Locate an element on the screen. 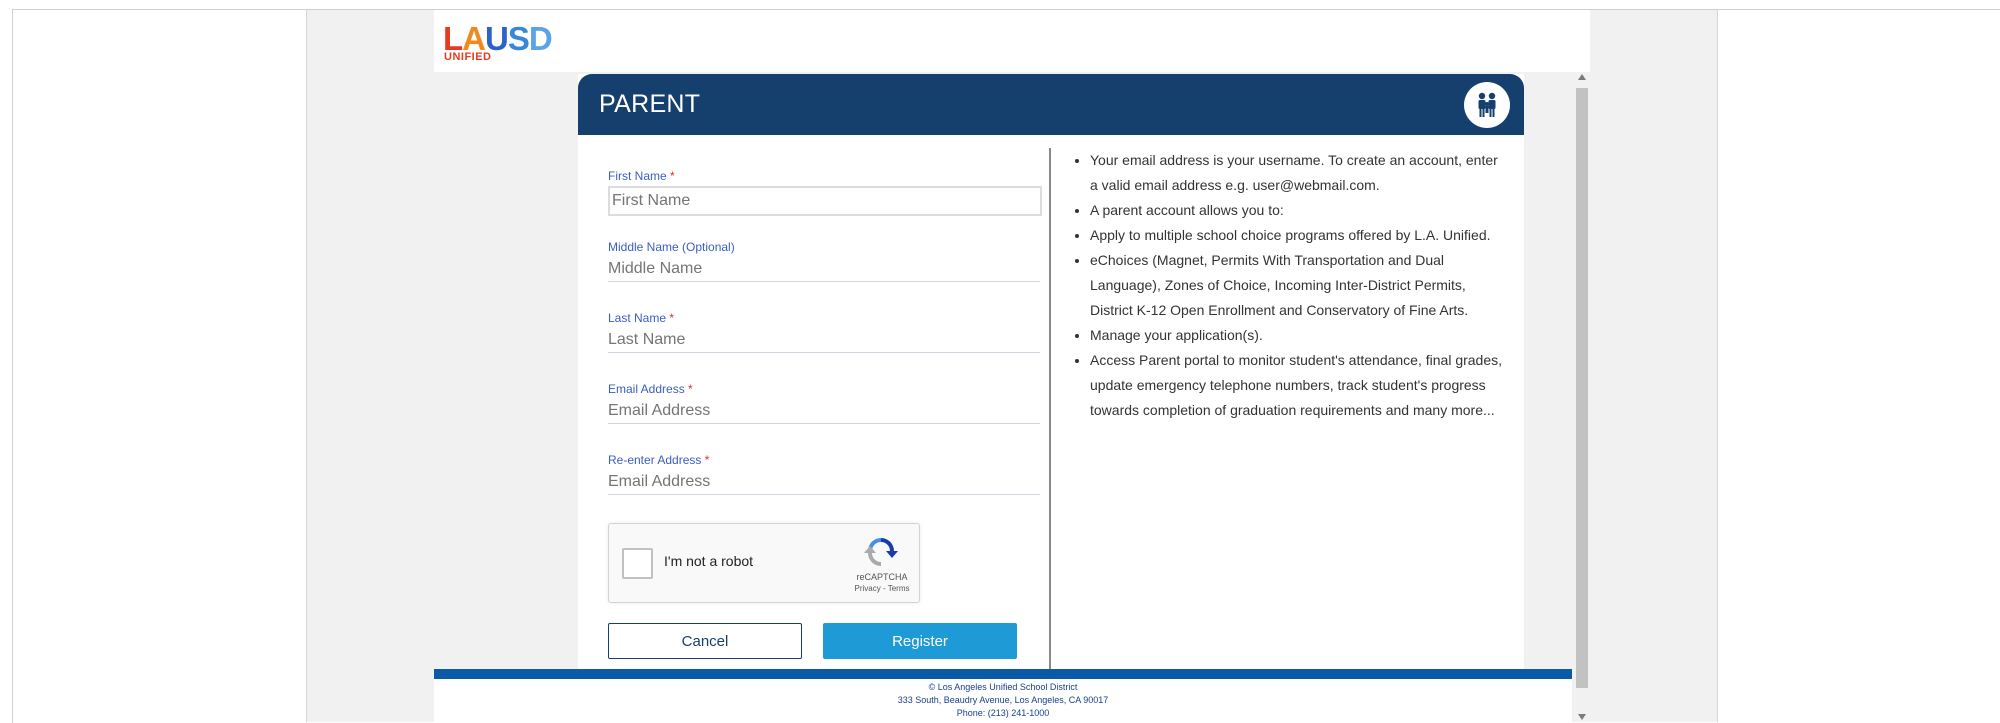 The height and width of the screenshot is (723, 2000). middle-name-input is located at coordinates (824, 269).